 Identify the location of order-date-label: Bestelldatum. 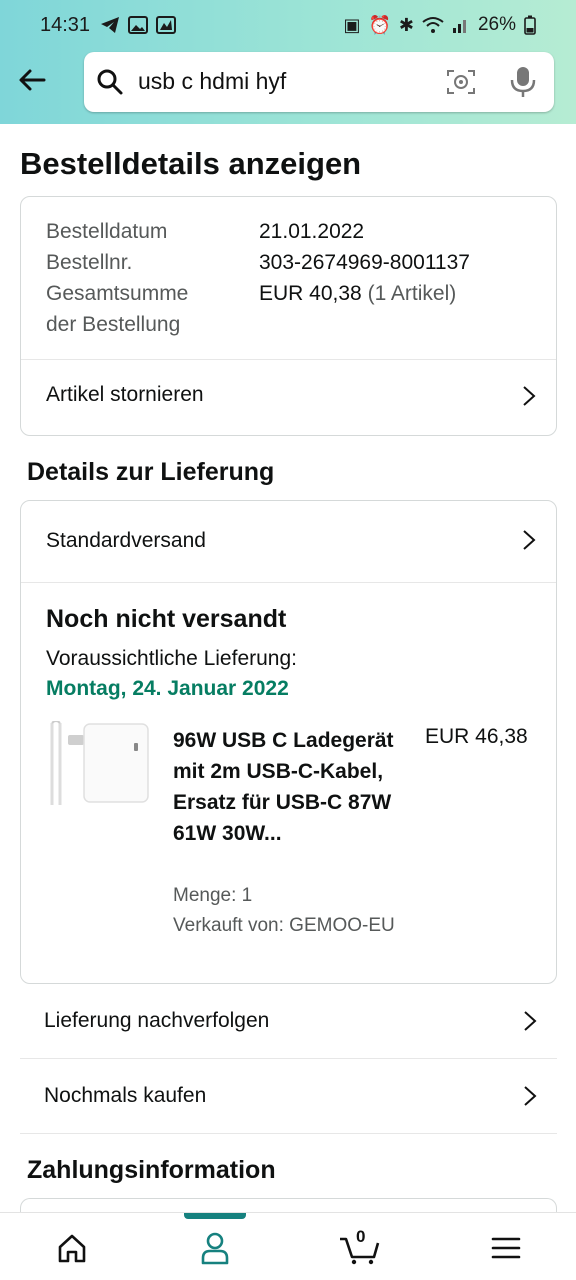
(107, 231).